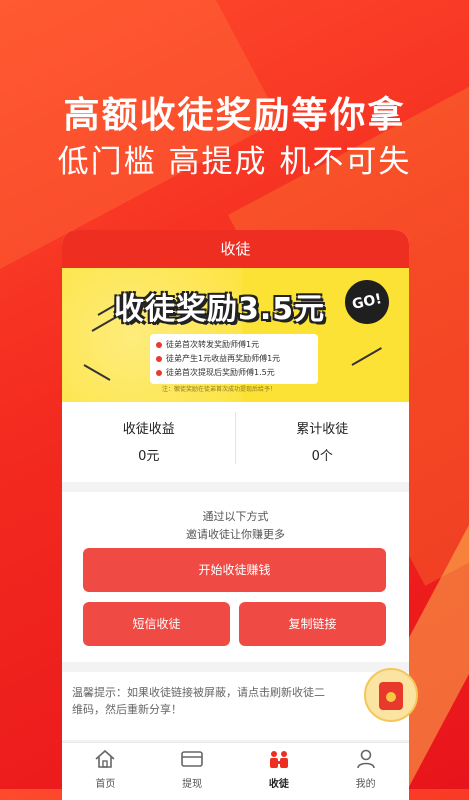 The image size is (469, 800). I want to click on tab-home: 首页, so click(105, 771).